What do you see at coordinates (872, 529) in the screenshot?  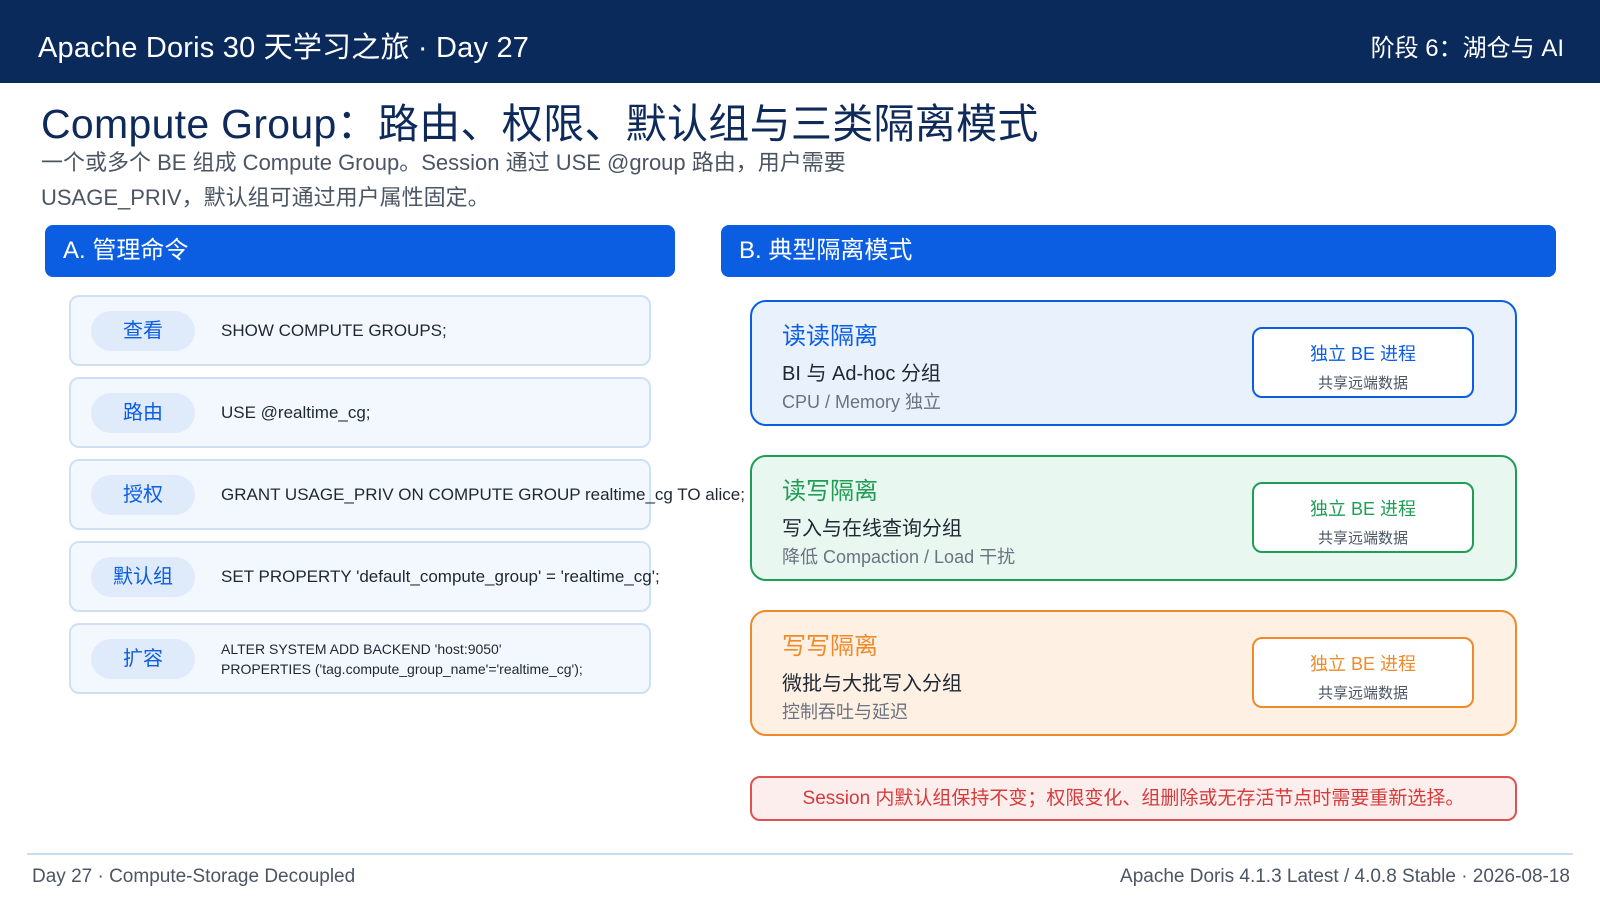 I see `mode-description: 写入与在线查询分组` at bounding box center [872, 529].